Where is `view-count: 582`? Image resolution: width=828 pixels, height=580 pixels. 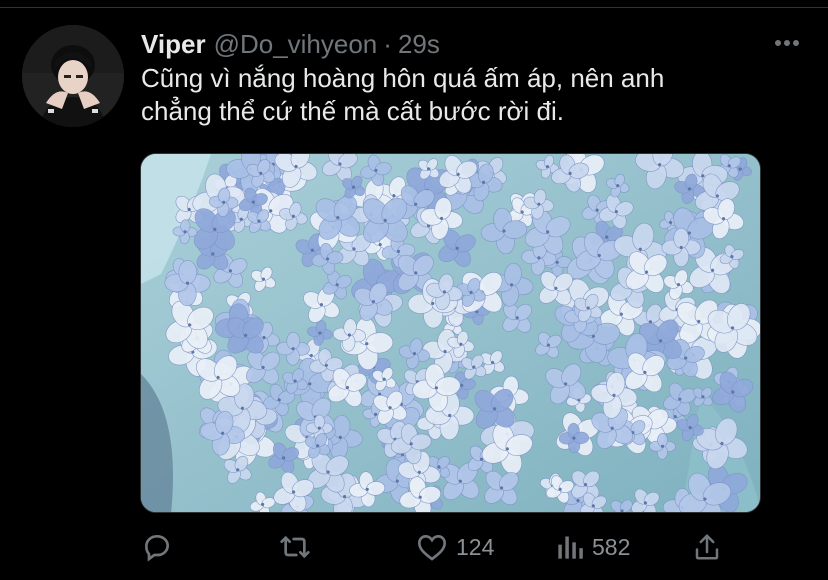 view-count: 582 is located at coordinates (611, 546).